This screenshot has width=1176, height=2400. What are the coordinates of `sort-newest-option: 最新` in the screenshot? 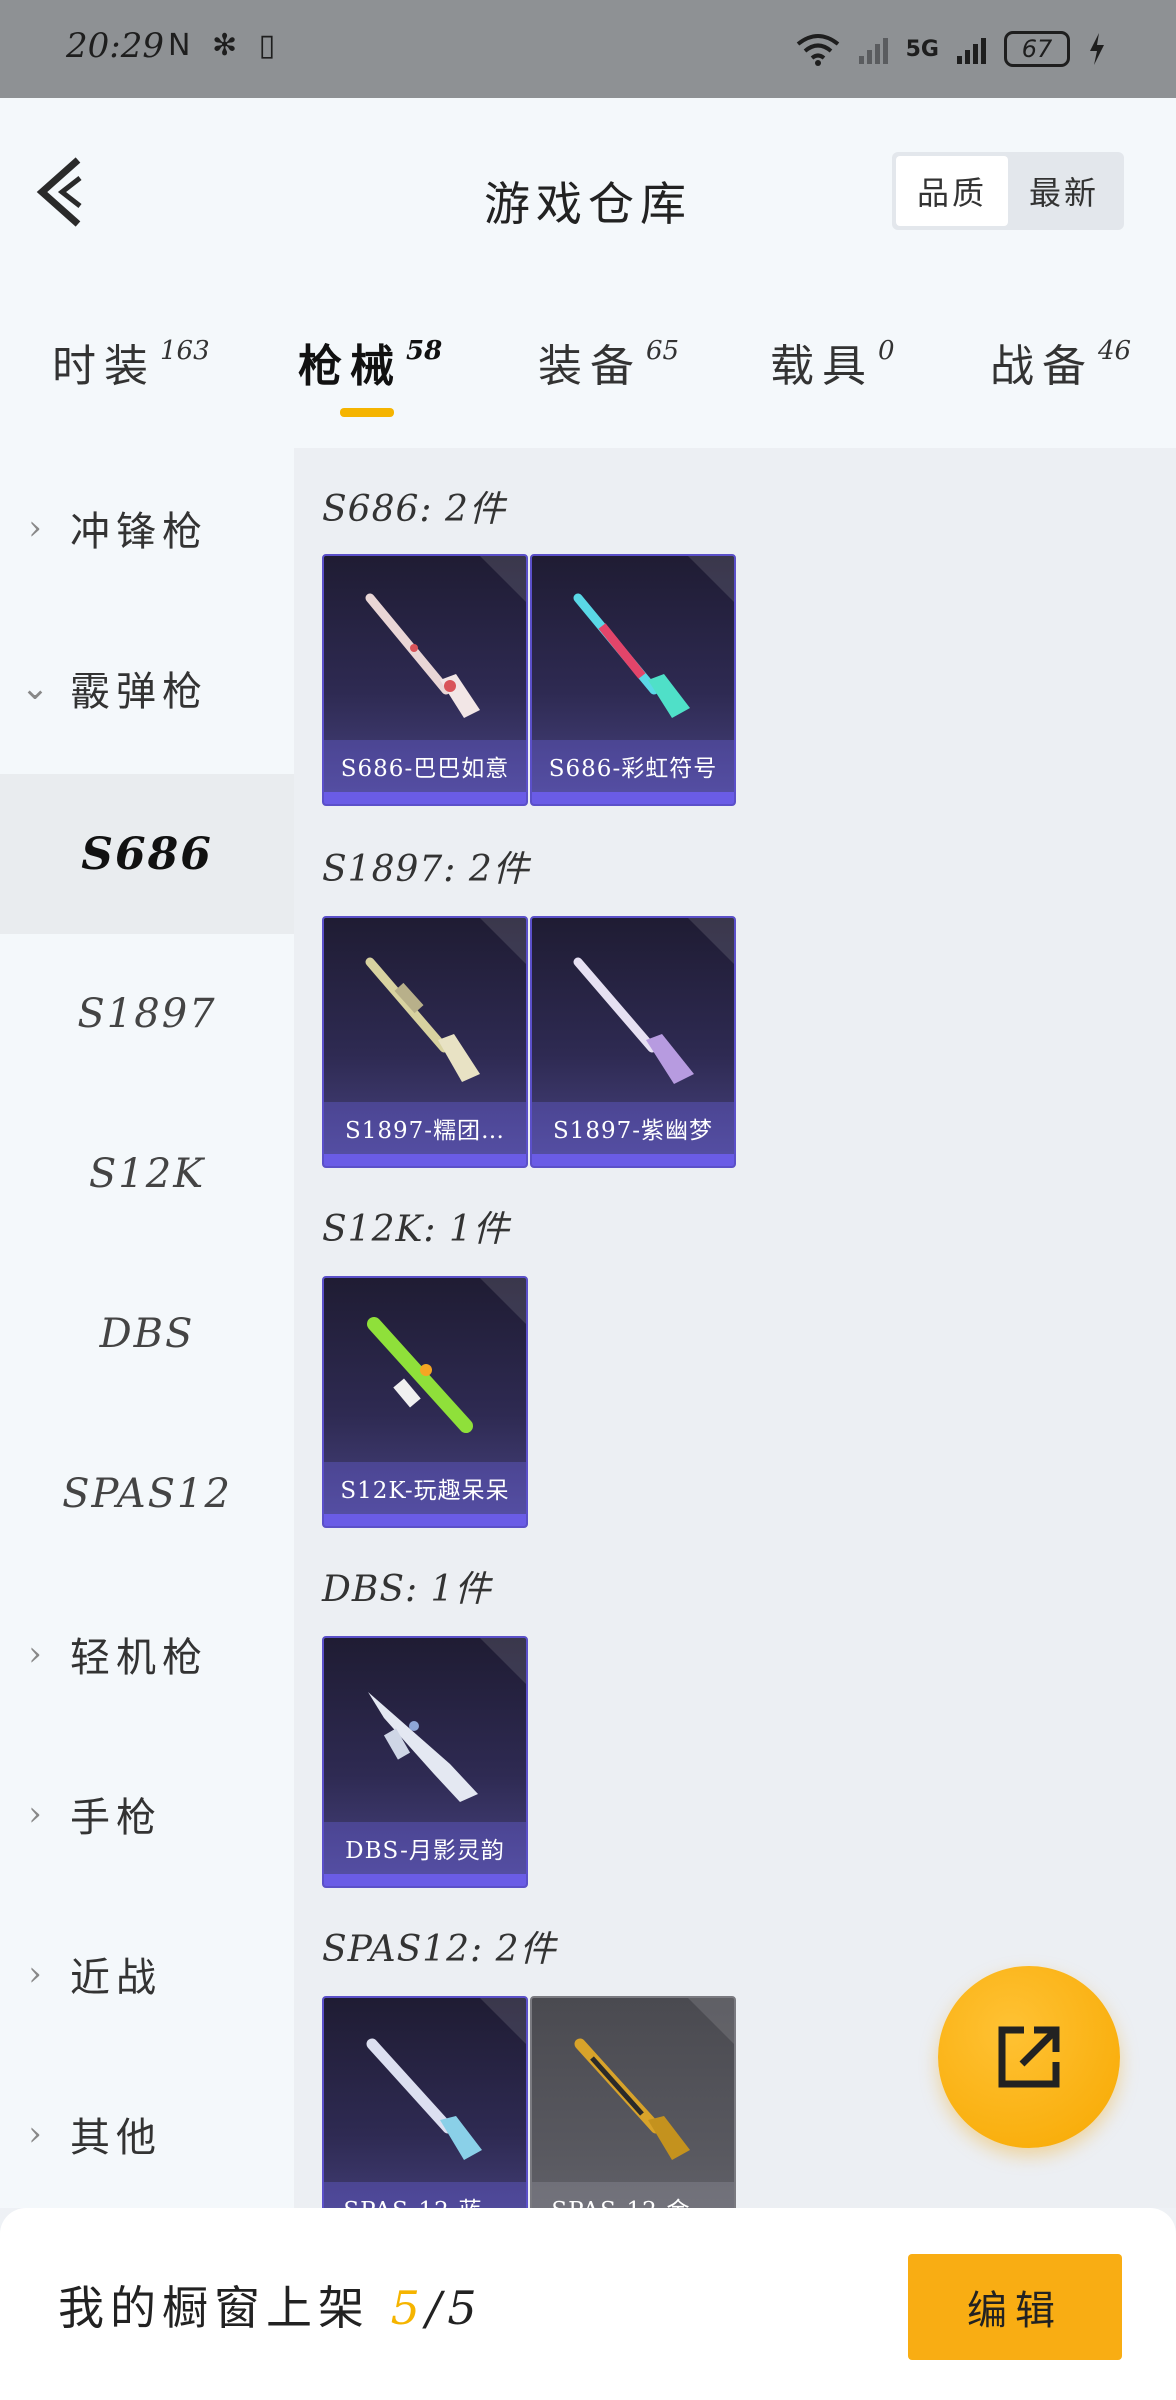 It's located at (1064, 191).